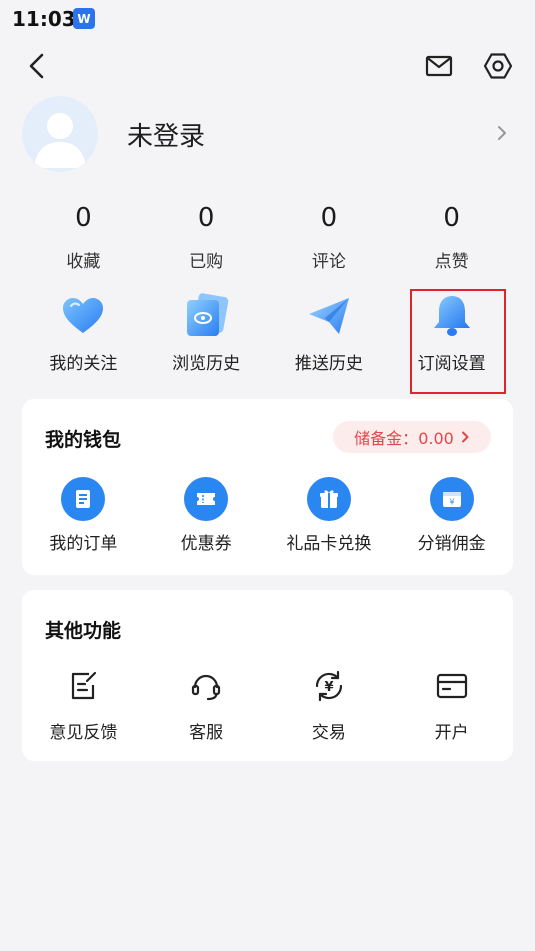 This screenshot has height=951, width=535. What do you see at coordinates (206, 237) in the screenshot?
I see `stat-purchased: 0 已购` at bounding box center [206, 237].